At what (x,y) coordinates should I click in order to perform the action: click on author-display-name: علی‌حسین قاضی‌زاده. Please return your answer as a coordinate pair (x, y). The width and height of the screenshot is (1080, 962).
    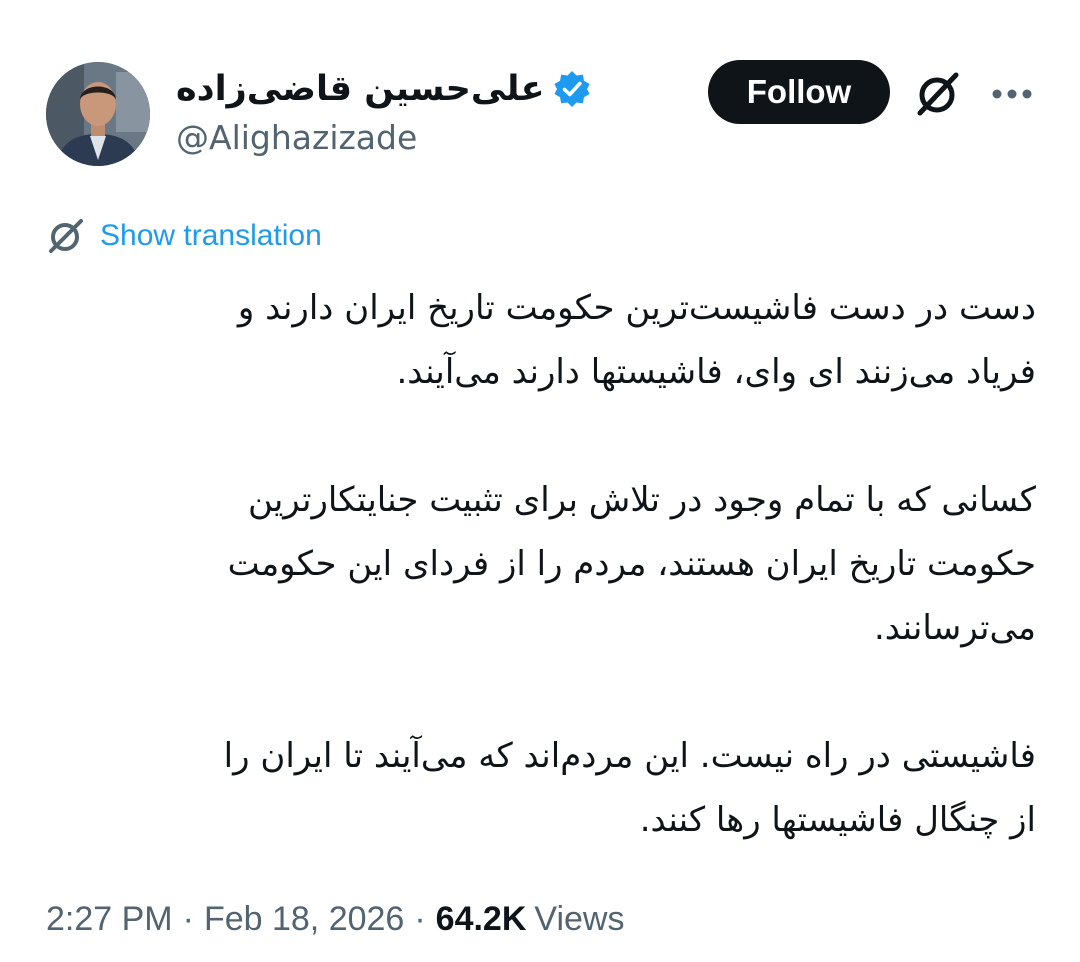
    Looking at the image, I should click on (360, 89).